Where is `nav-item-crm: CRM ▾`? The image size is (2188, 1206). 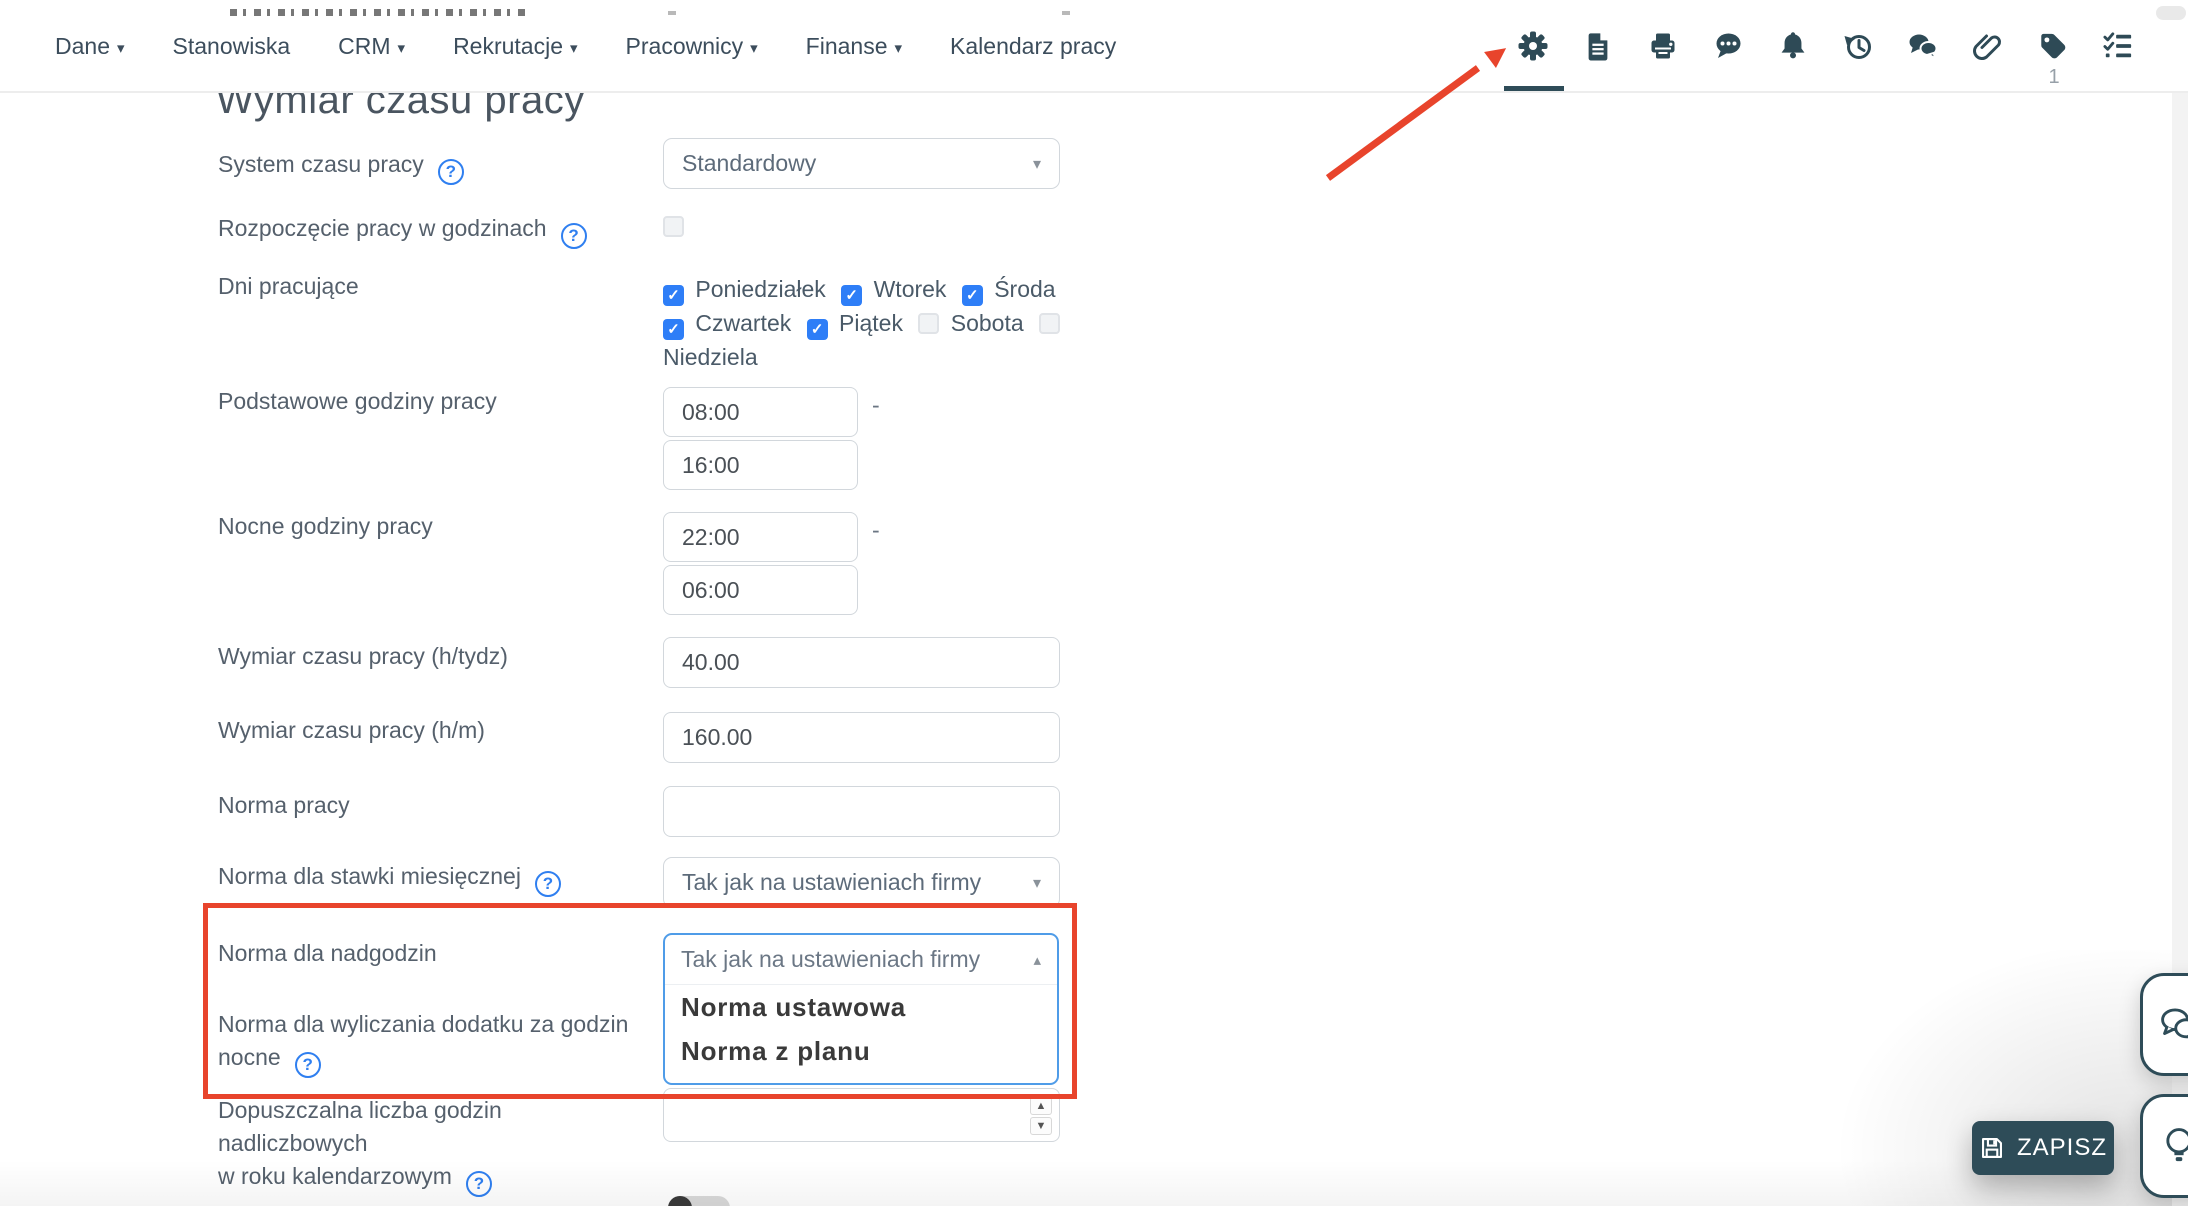 nav-item-crm: CRM ▾ is located at coordinates (371, 46).